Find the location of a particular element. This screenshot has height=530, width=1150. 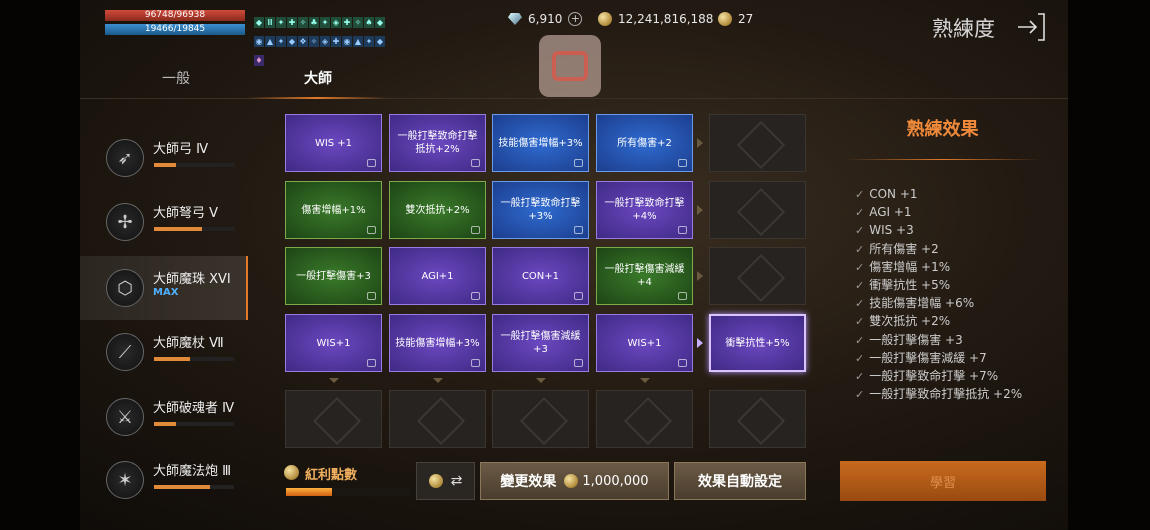

mastery-cell: 一般打擊傷害+3 is located at coordinates (333, 276).